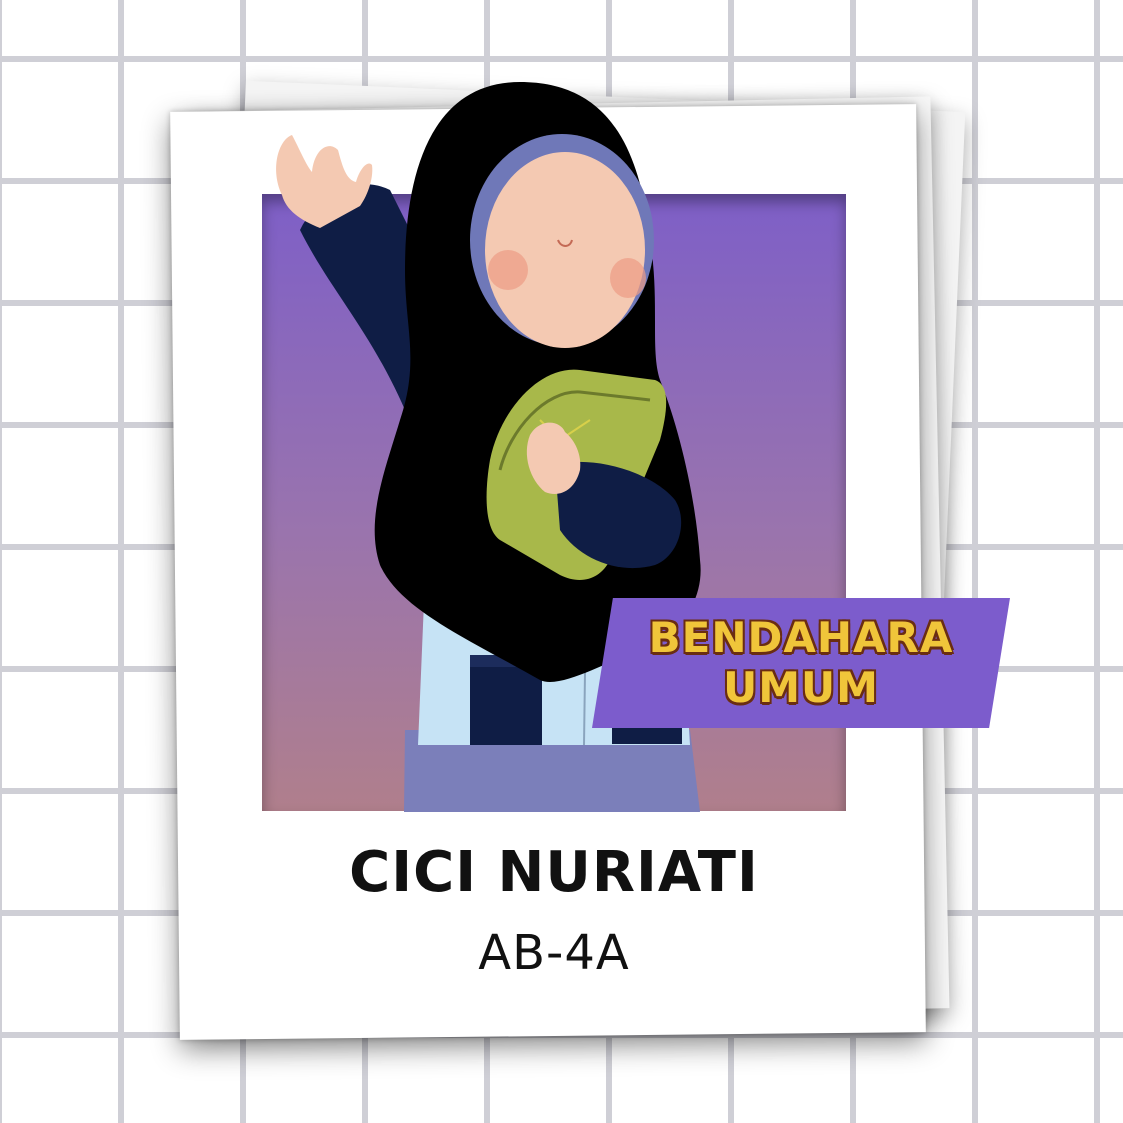  What do you see at coordinates (554, 872) in the screenshot?
I see `person-name: CICI NURIATI` at bounding box center [554, 872].